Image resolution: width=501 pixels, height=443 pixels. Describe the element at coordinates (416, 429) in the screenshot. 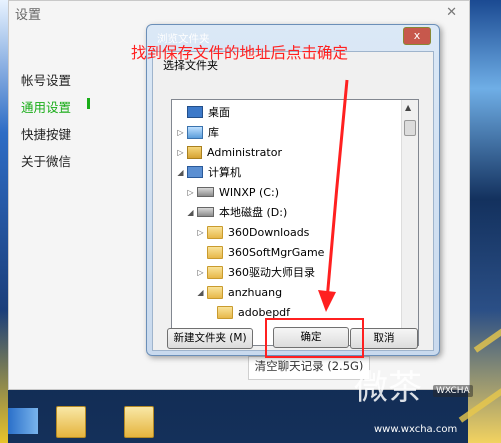

I see `watermark-url: www.wxcha.com` at that location.